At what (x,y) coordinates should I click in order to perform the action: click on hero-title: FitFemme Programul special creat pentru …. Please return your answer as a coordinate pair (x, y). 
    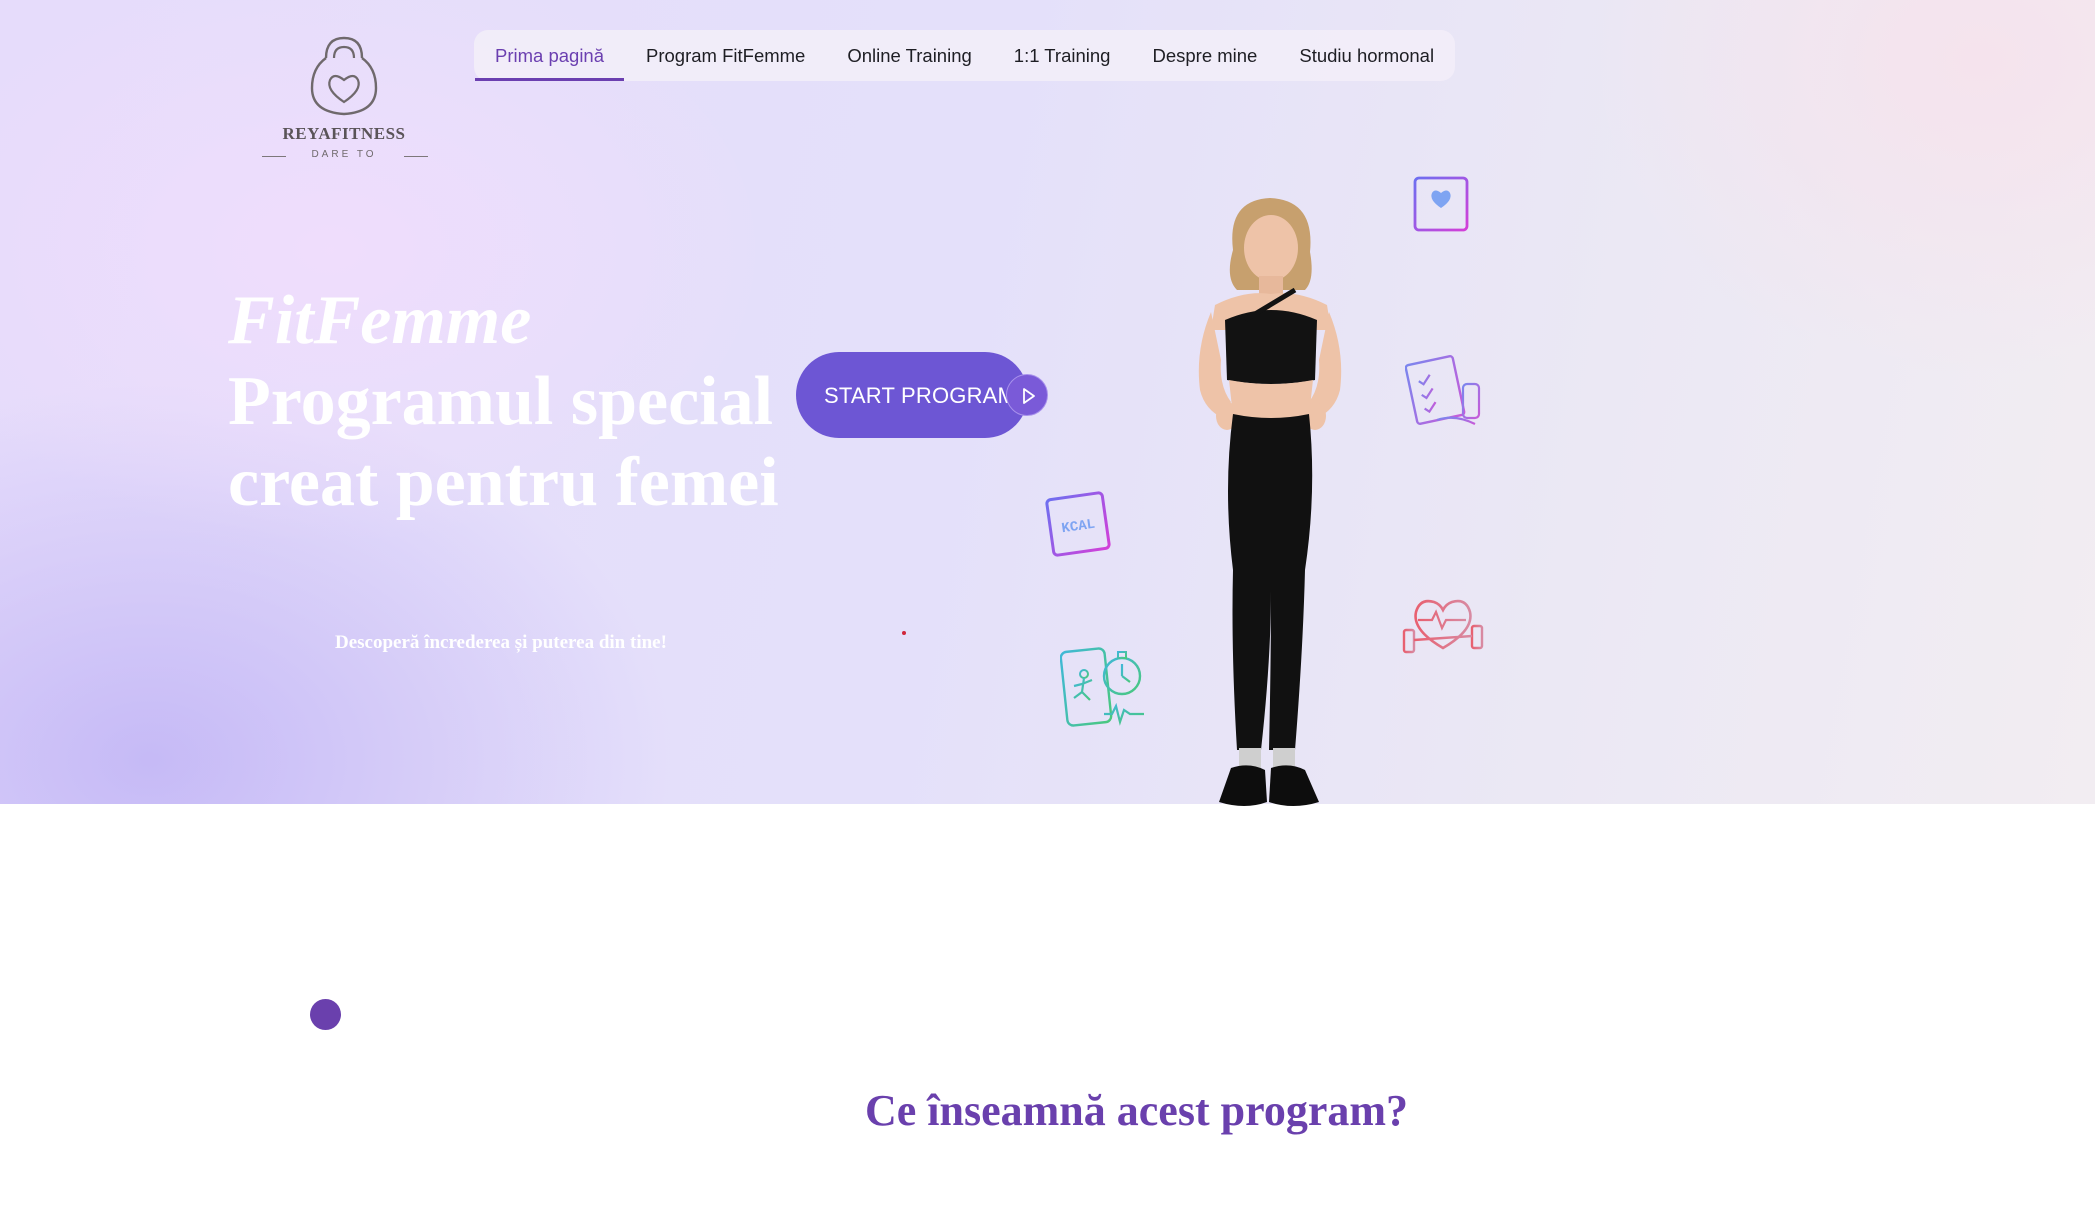
    Looking at the image, I should click on (508, 401).